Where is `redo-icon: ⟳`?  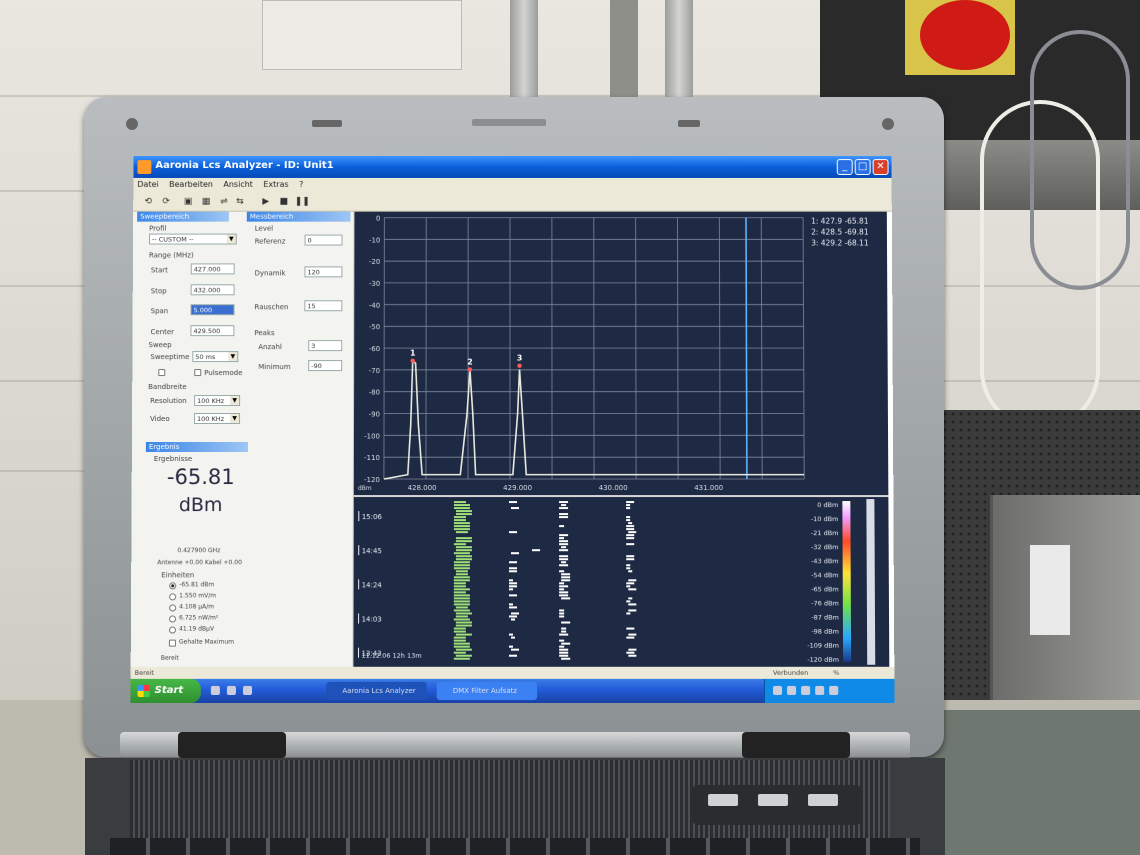
redo-icon: ⟳ is located at coordinates (166, 202).